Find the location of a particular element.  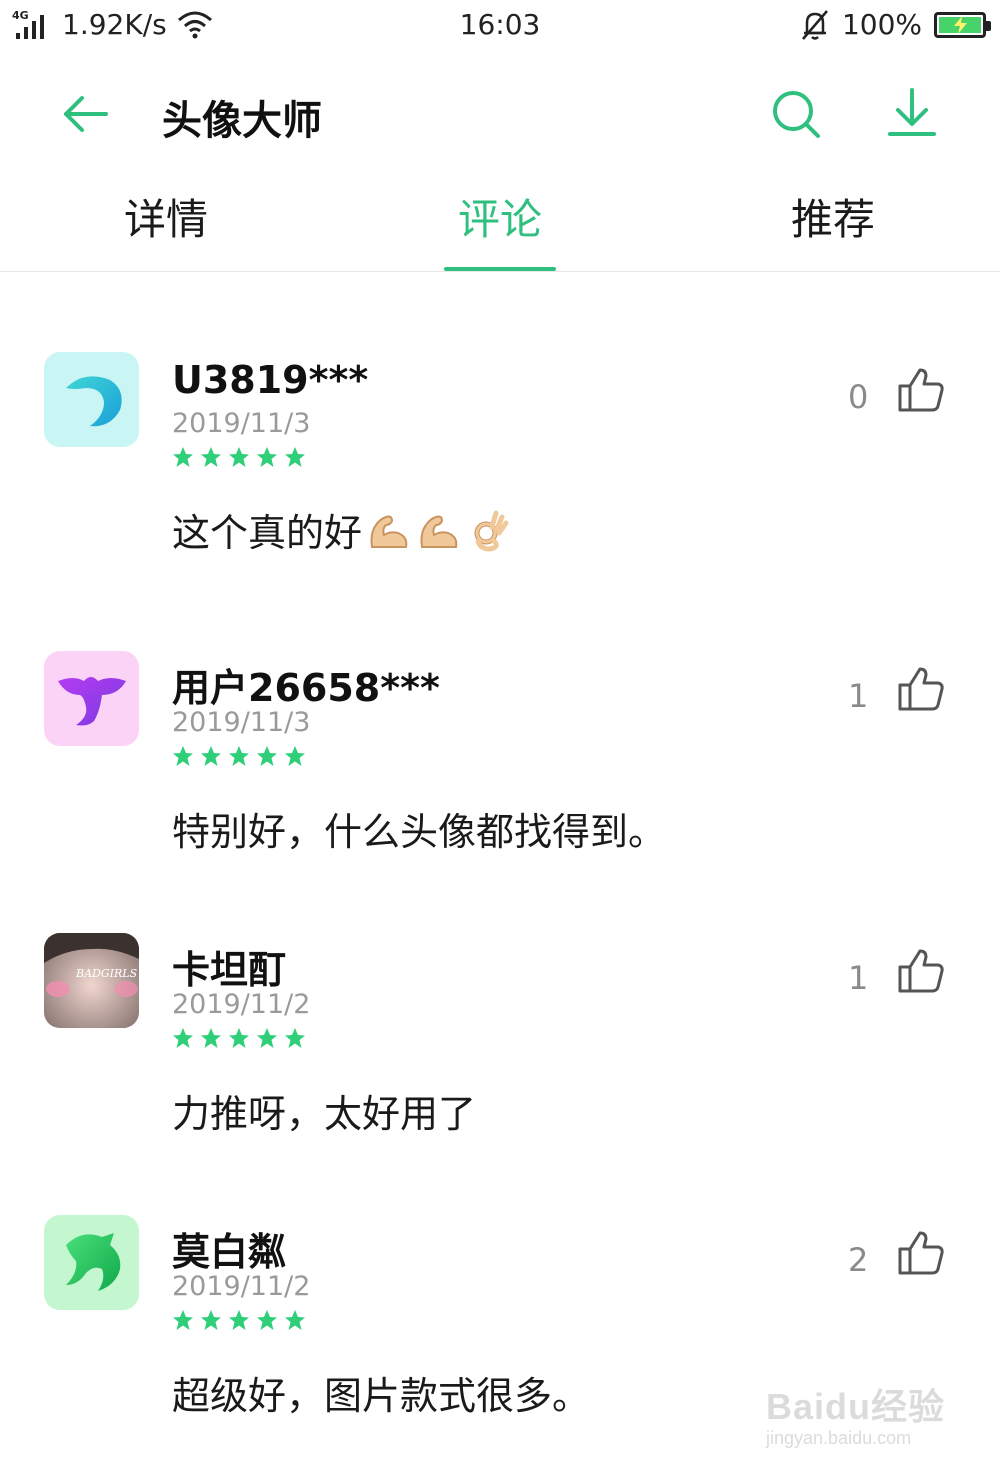

review-text-content: 这个真的好 is located at coordinates (267, 533).